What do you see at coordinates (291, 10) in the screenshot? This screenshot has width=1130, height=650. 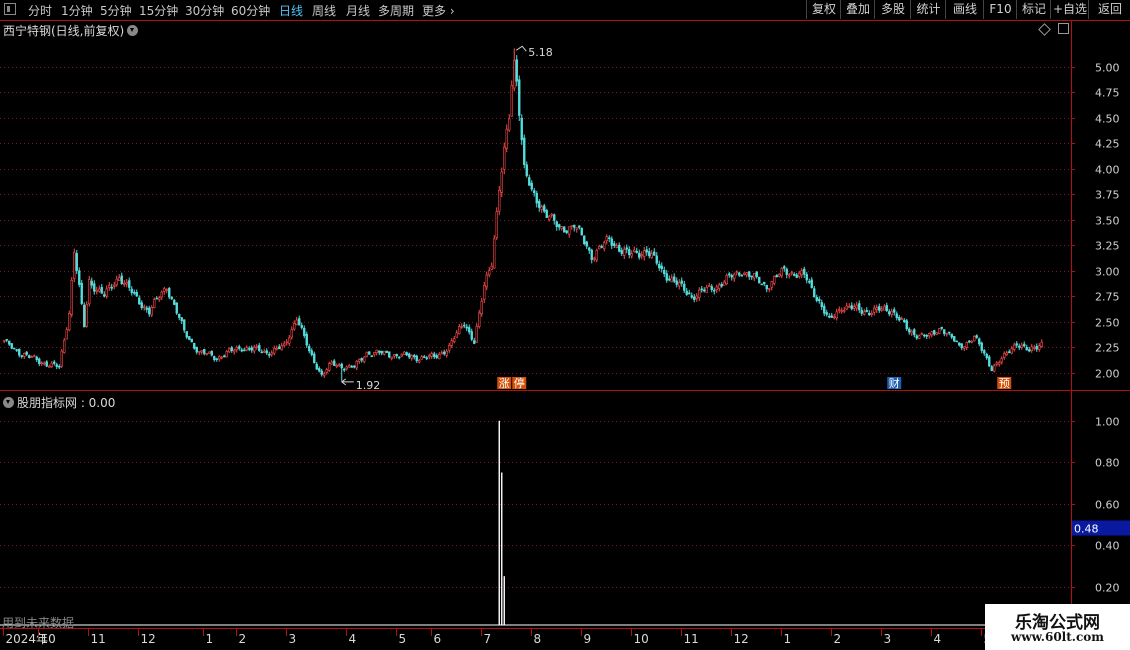 I see `period-tab-6: 日线` at bounding box center [291, 10].